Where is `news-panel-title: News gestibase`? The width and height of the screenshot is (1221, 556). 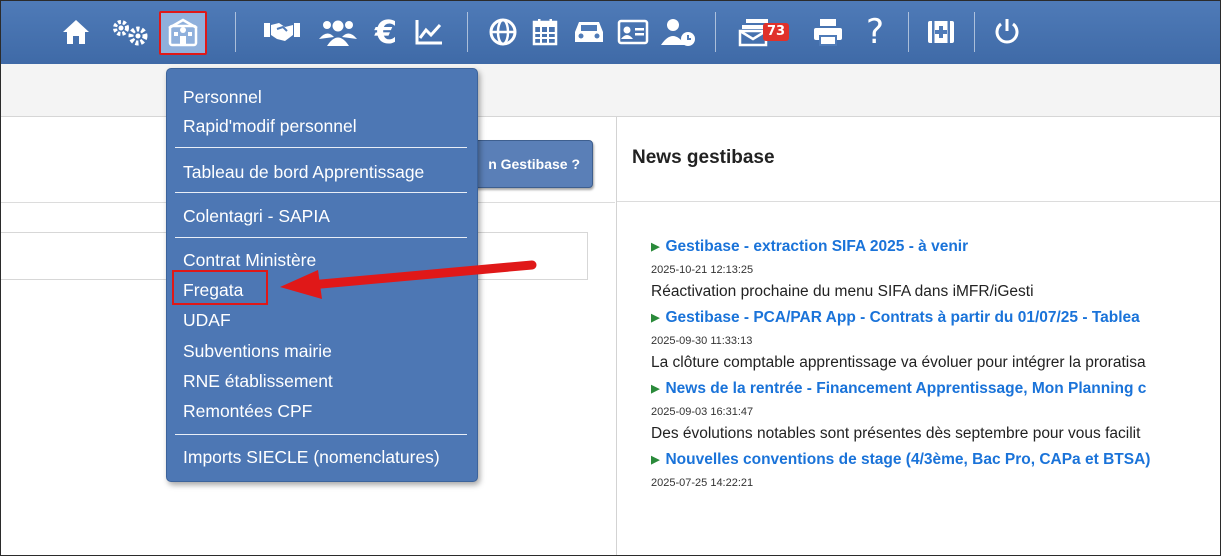 news-panel-title: News gestibase is located at coordinates (703, 157).